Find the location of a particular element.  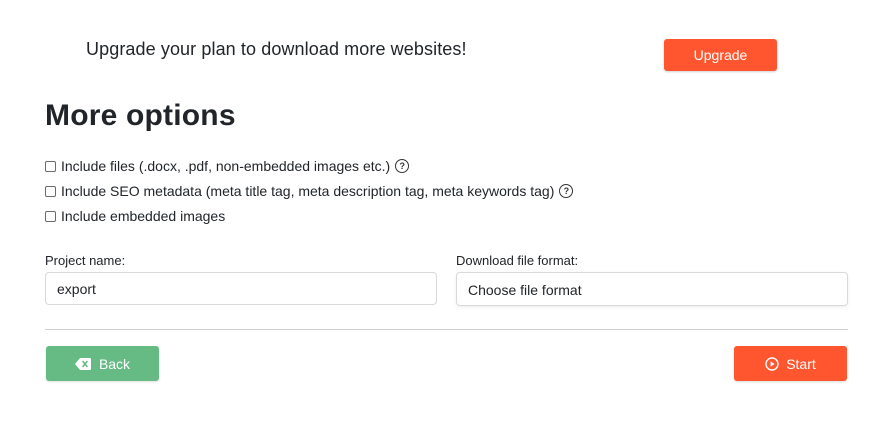

option-include-embedded-images: Include embedded images is located at coordinates (135, 216).